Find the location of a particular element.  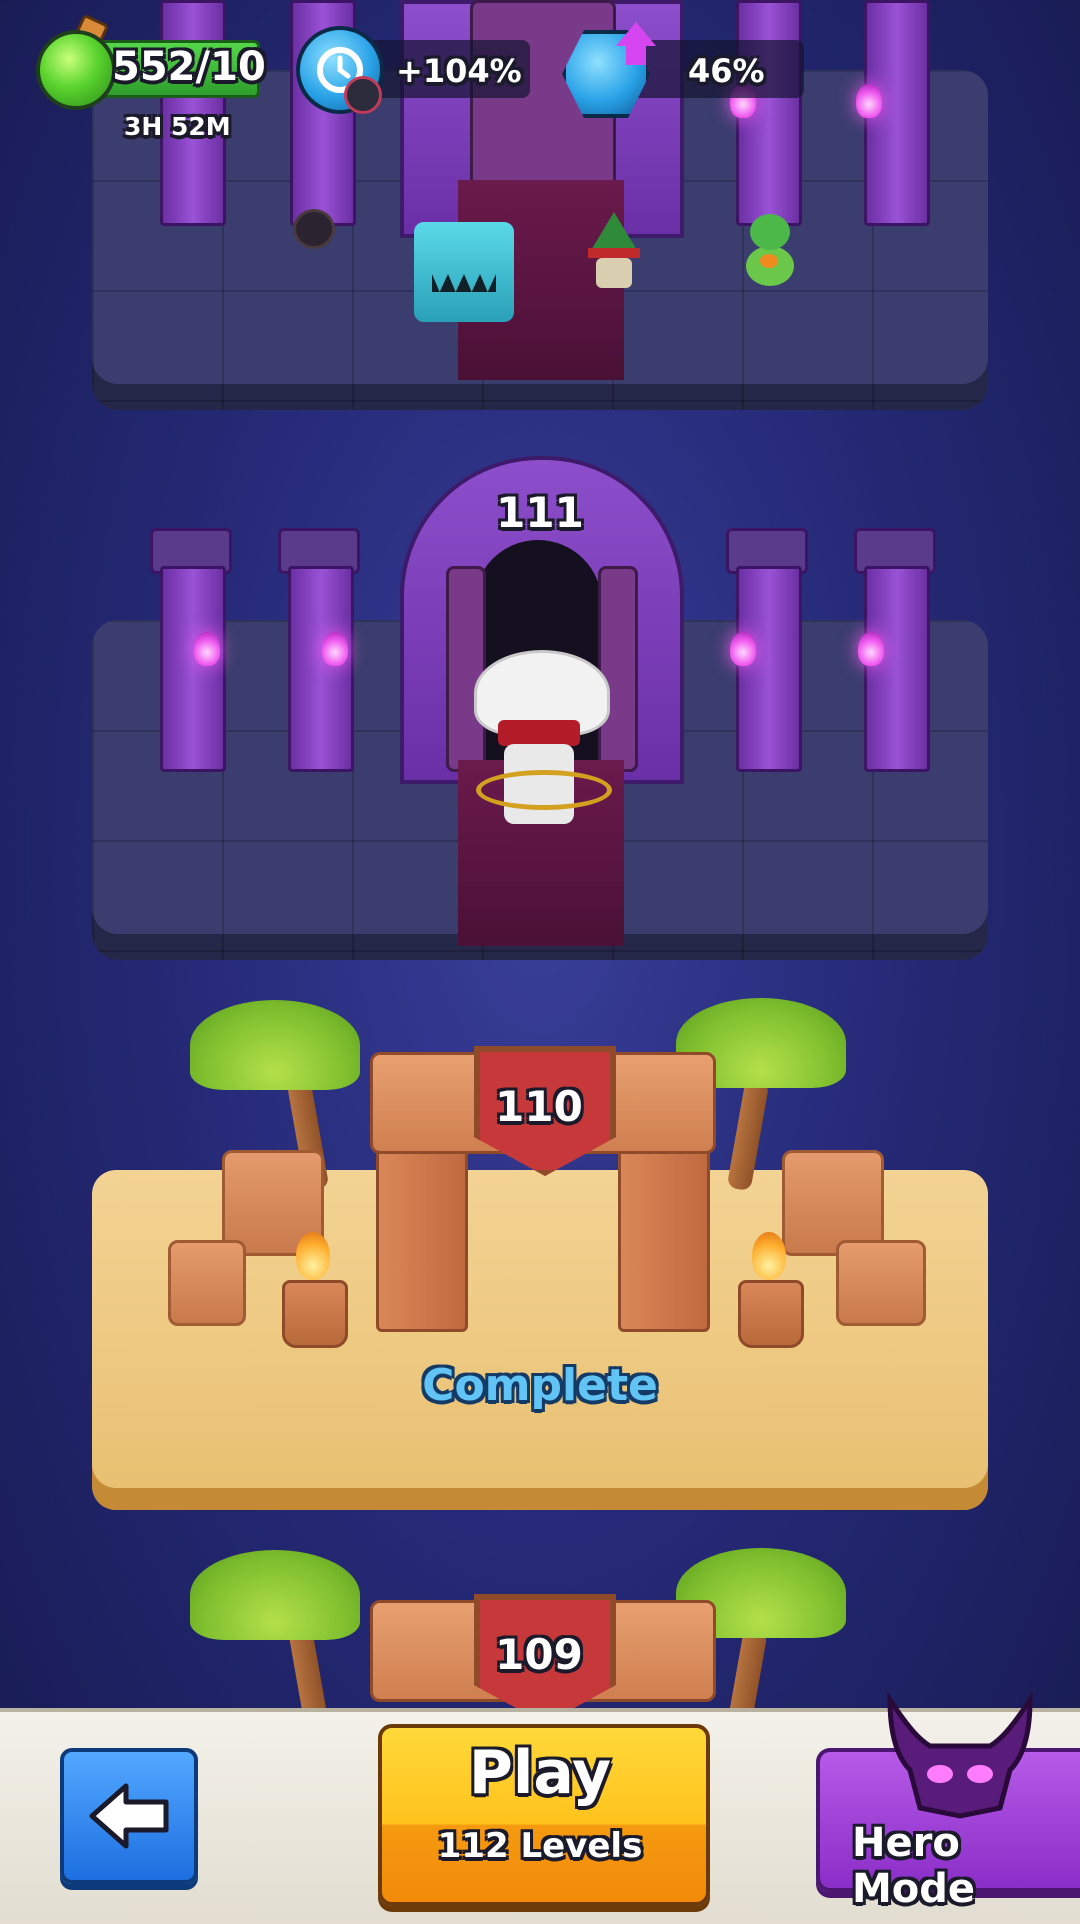

boost-badge-icon is located at coordinates (363, 95).